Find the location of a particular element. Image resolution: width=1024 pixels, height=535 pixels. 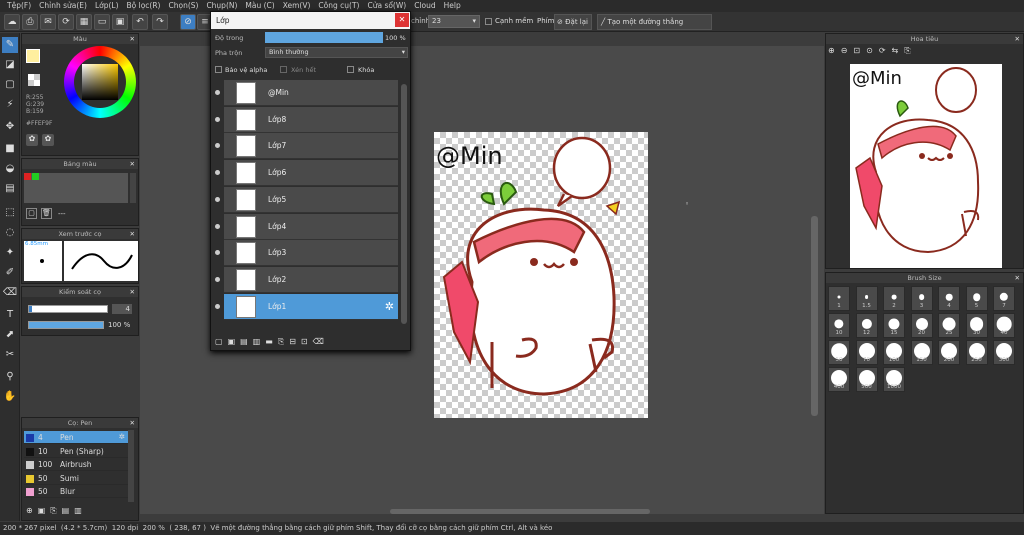

redo-icon: ↷ is located at coordinates (160, 22).